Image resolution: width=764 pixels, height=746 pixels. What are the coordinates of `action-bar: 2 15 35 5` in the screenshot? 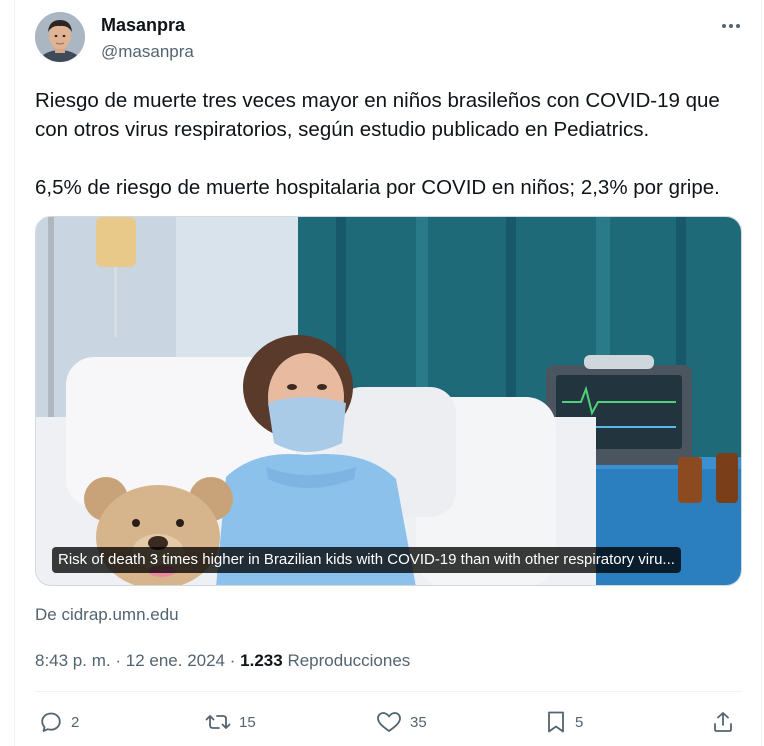 It's located at (389, 722).